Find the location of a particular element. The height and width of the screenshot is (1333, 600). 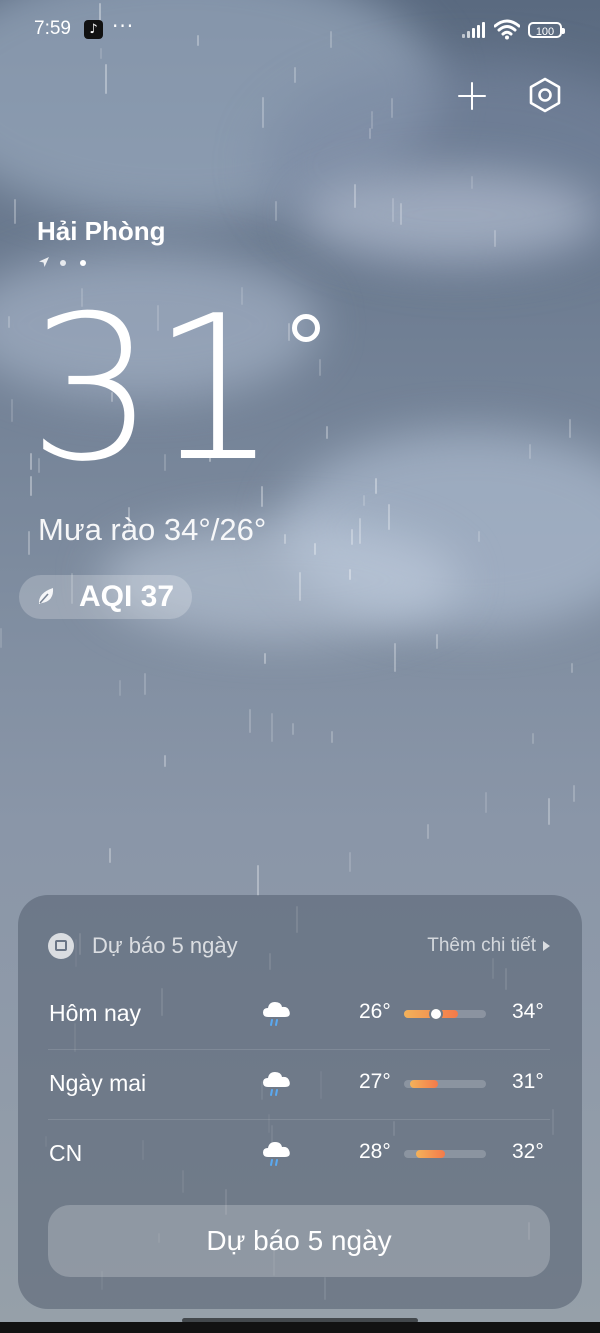

forecast-high: 31° is located at coordinates (528, 1081).